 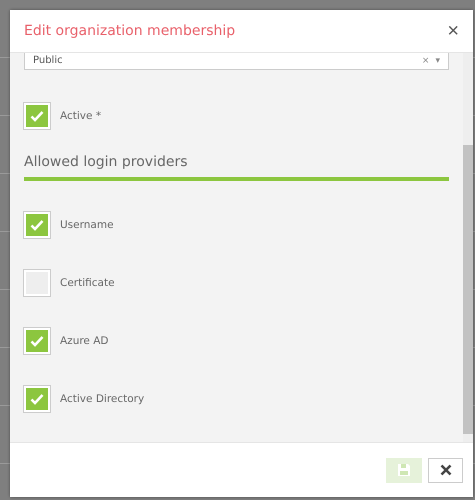 I want to click on close-button: ×, so click(x=453, y=31).